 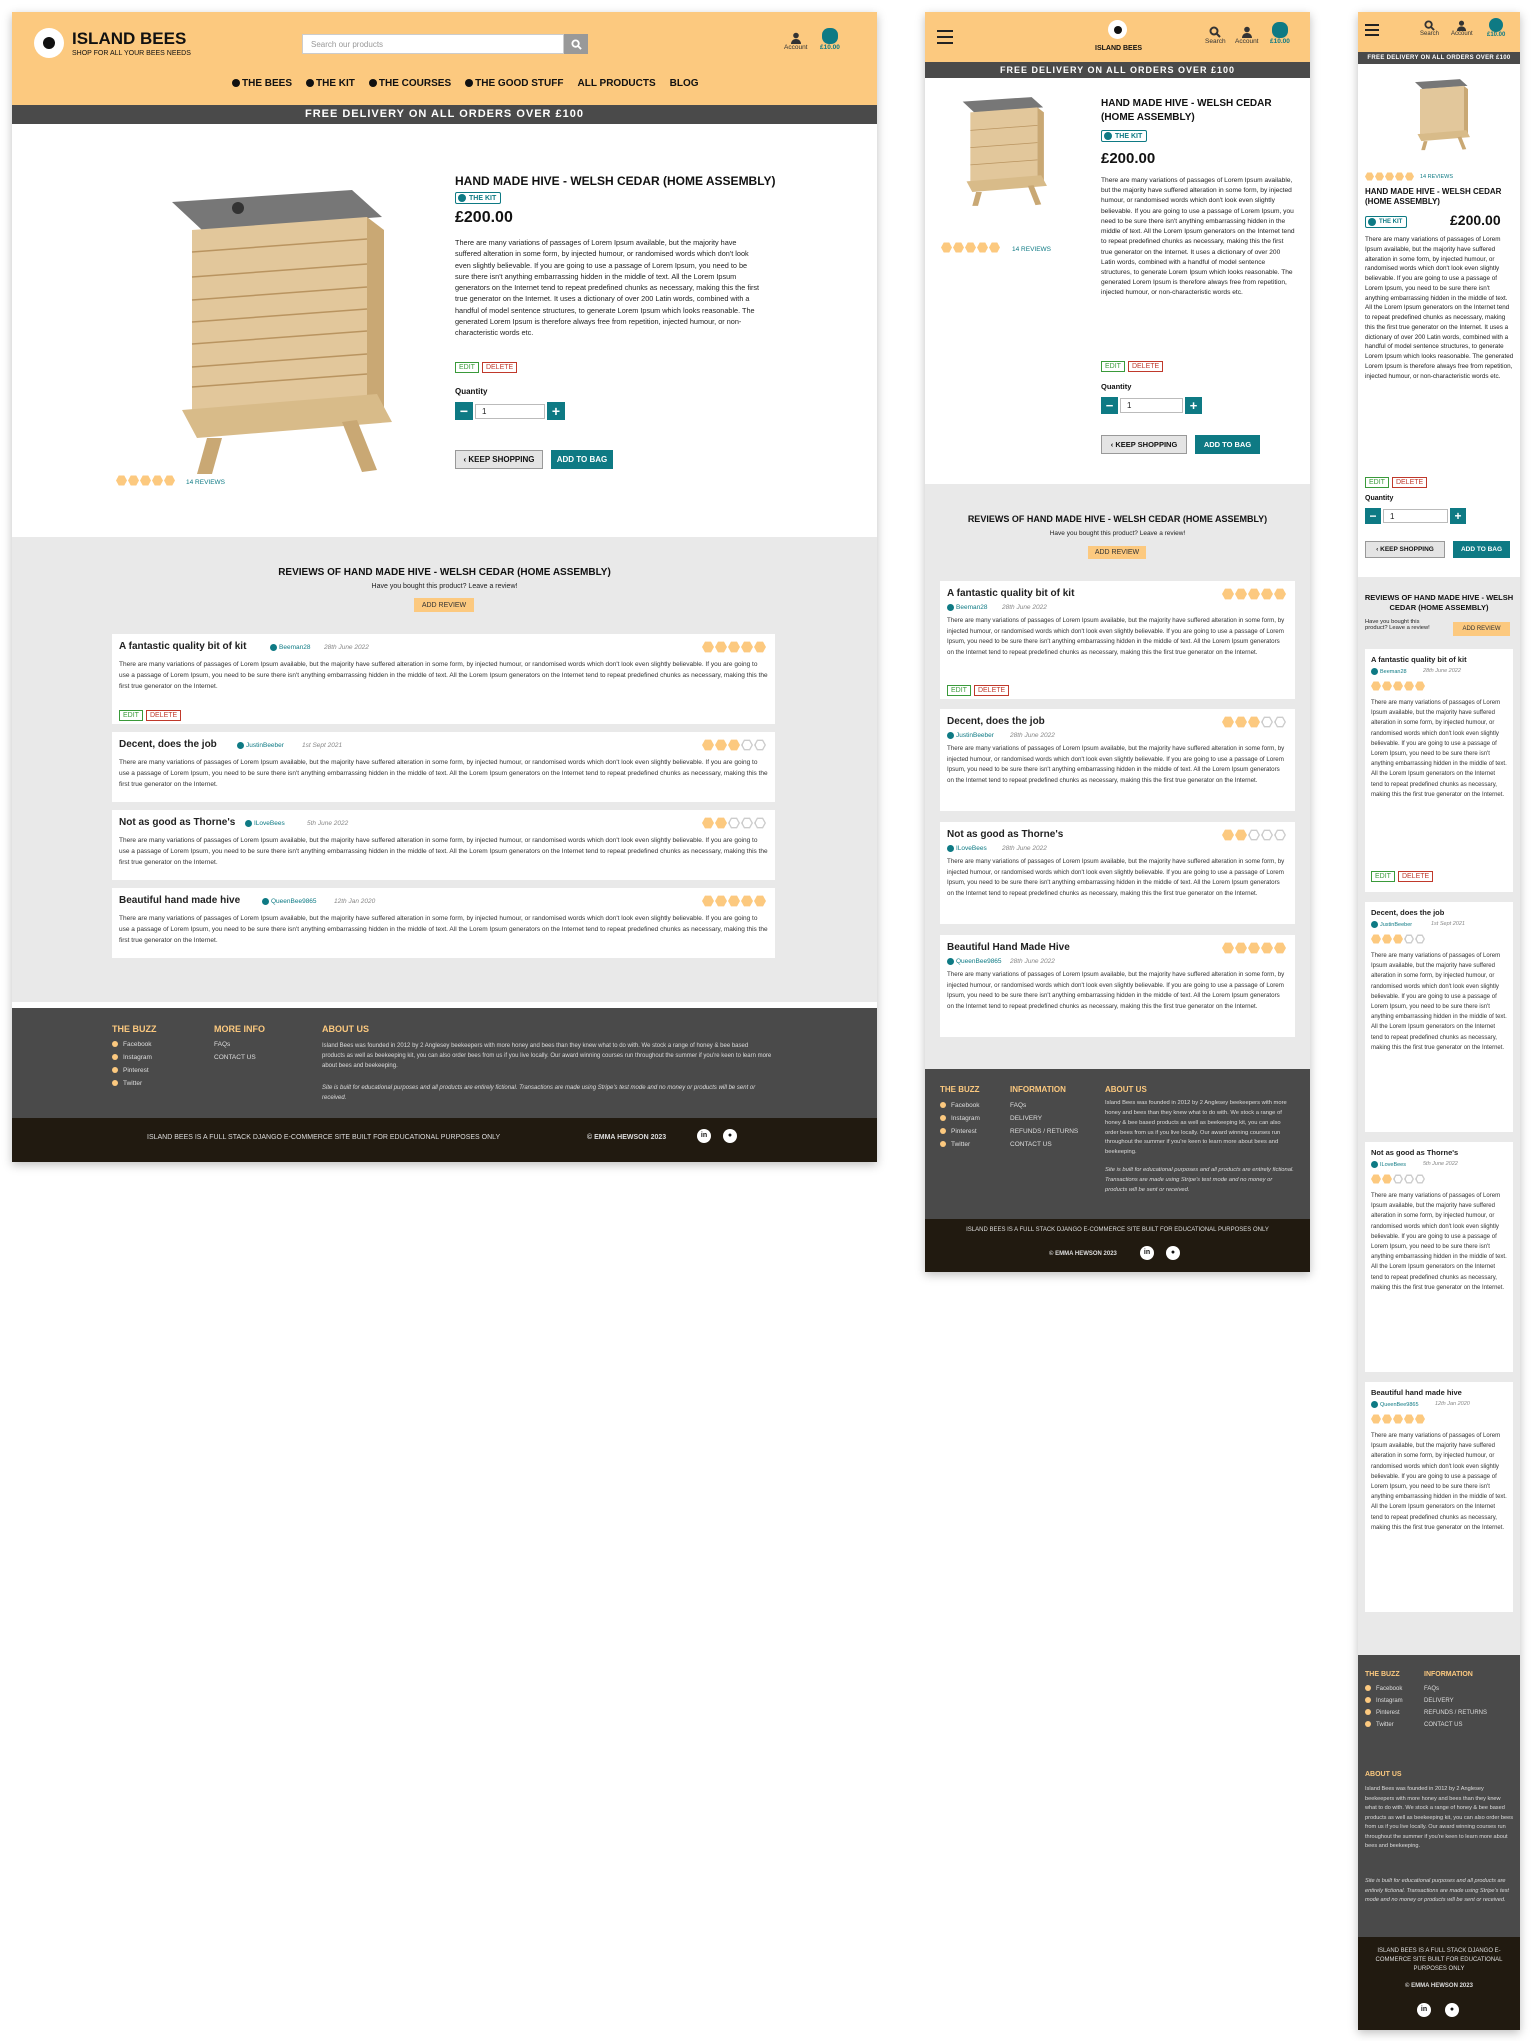 I want to click on search-button, so click(x=576, y=44).